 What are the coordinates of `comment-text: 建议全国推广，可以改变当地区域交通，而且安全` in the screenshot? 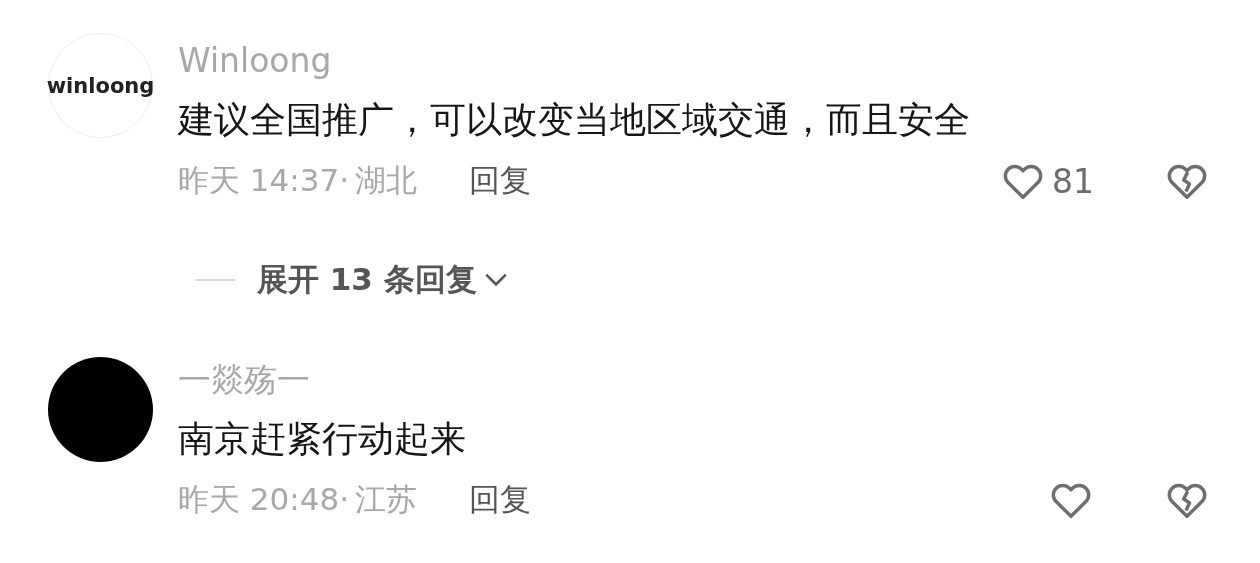 It's located at (574, 120).